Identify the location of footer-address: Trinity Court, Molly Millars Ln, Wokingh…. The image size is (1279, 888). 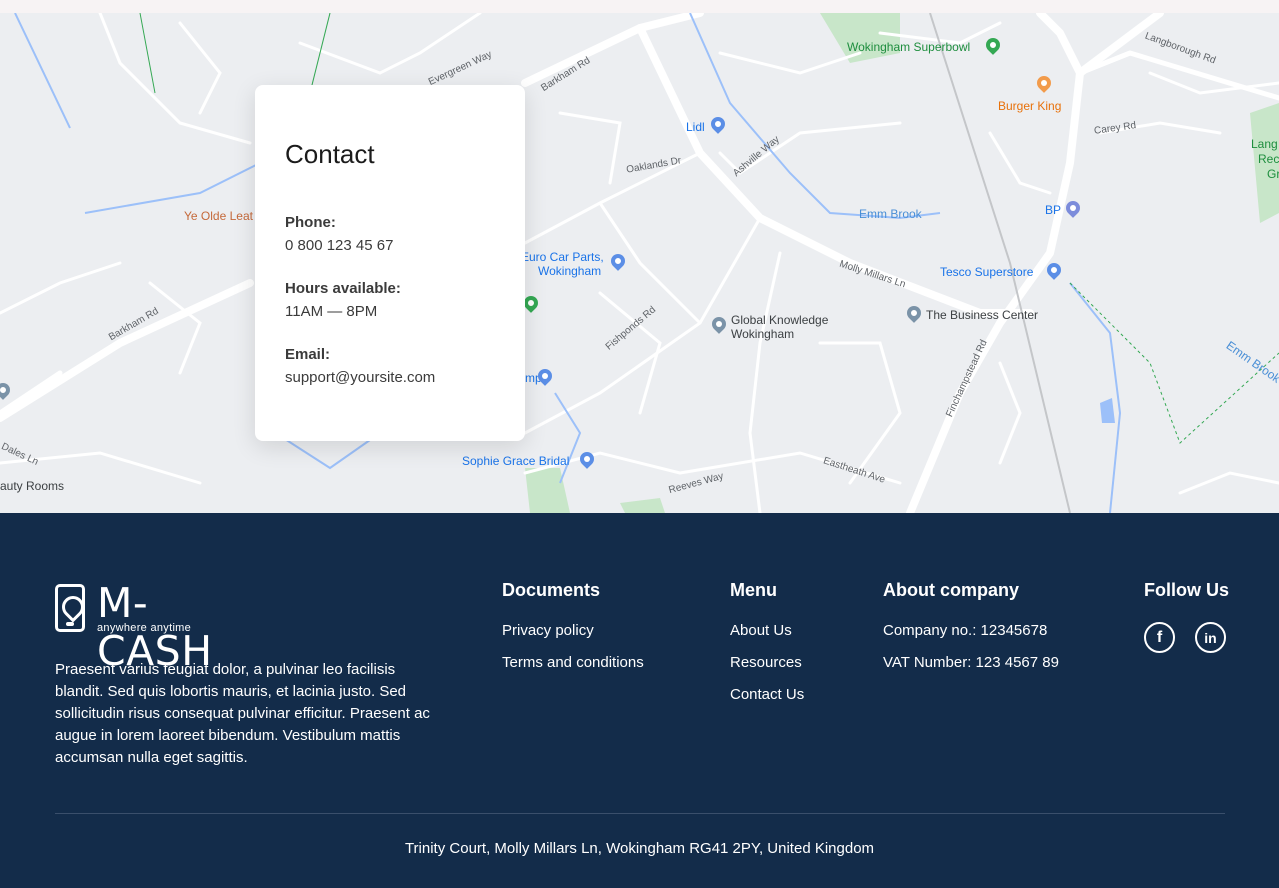
(639, 848).